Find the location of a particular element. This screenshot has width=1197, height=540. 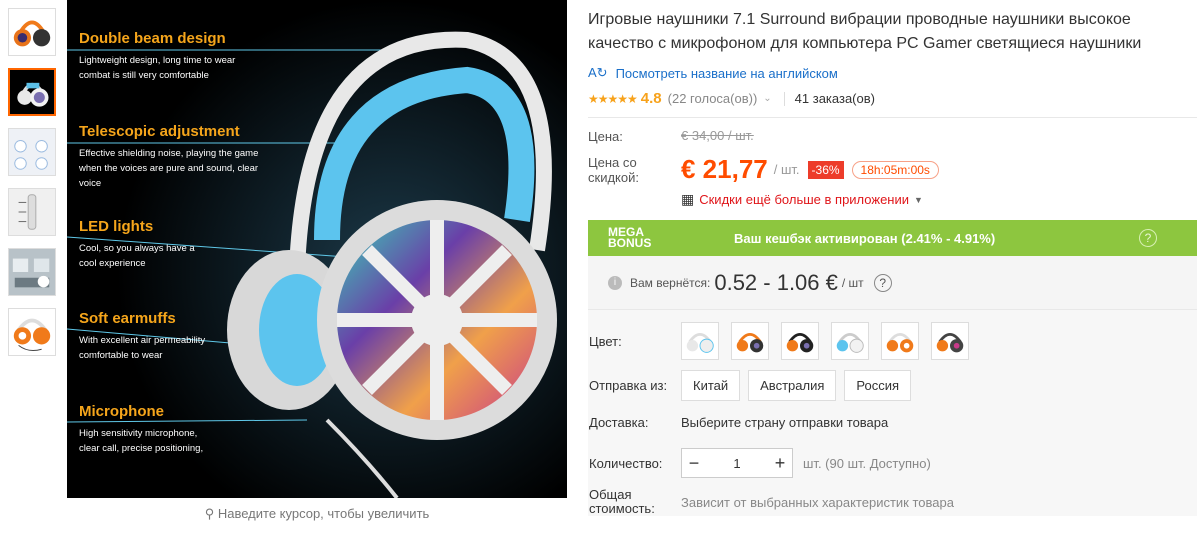

zoom-hint-text: Наведите курсор, чтобы увеличить is located at coordinates (323, 513).